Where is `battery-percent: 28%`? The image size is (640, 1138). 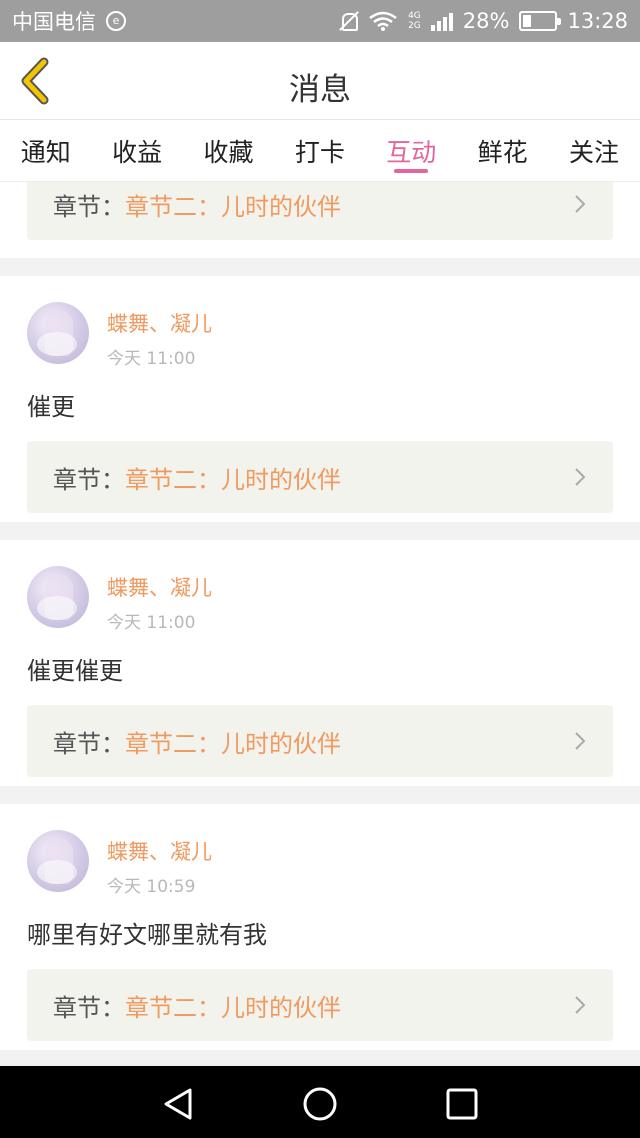 battery-percent: 28% is located at coordinates (486, 21).